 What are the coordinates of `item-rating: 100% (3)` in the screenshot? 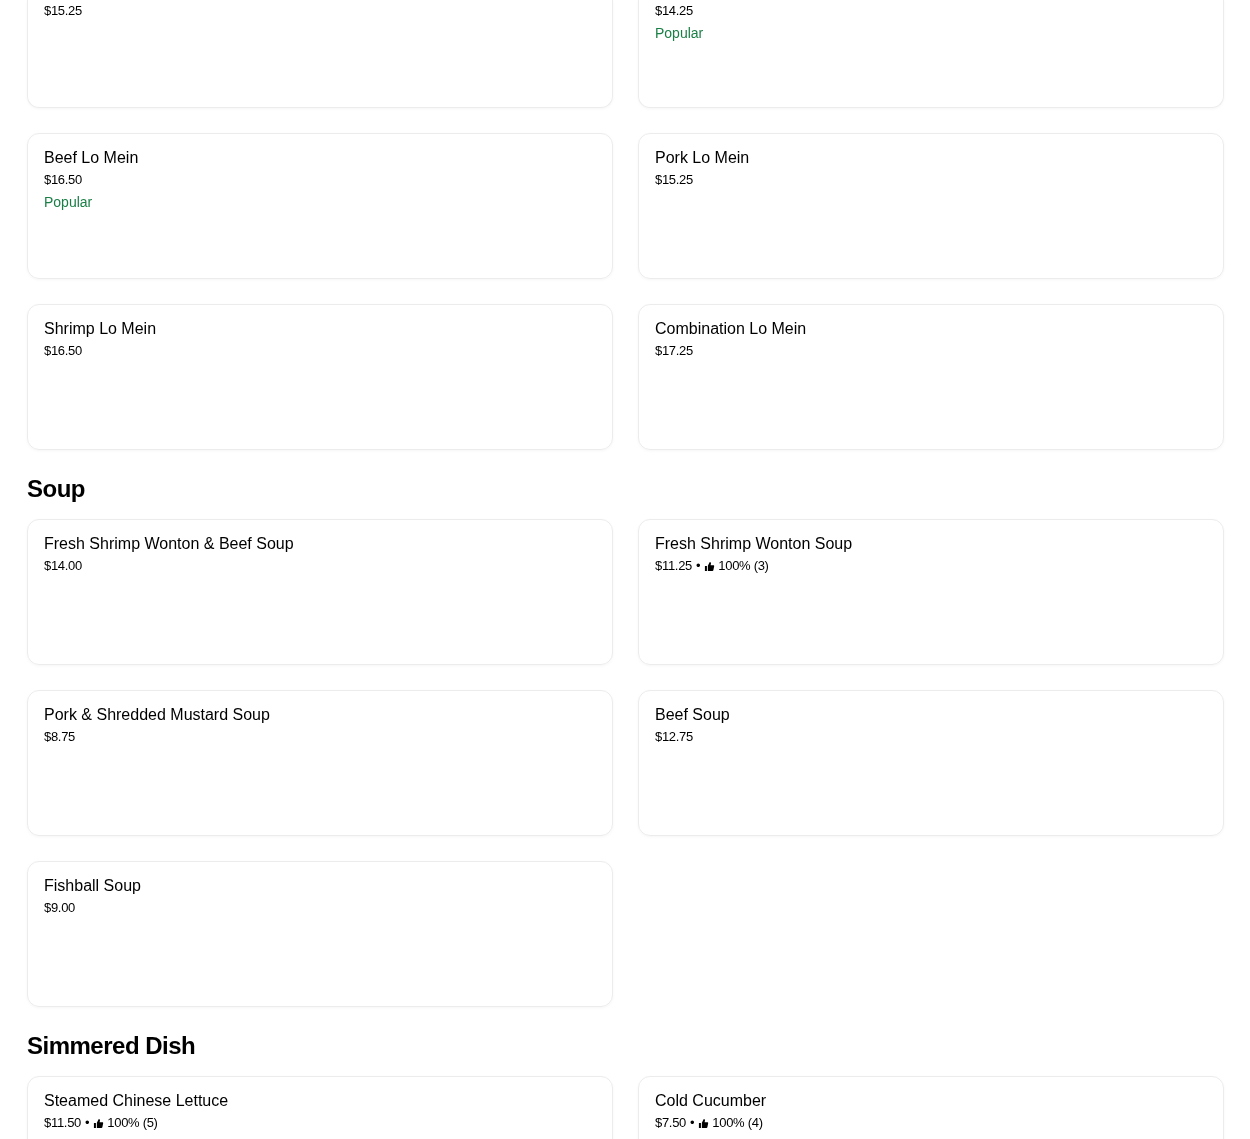 It's located at (743, 566).